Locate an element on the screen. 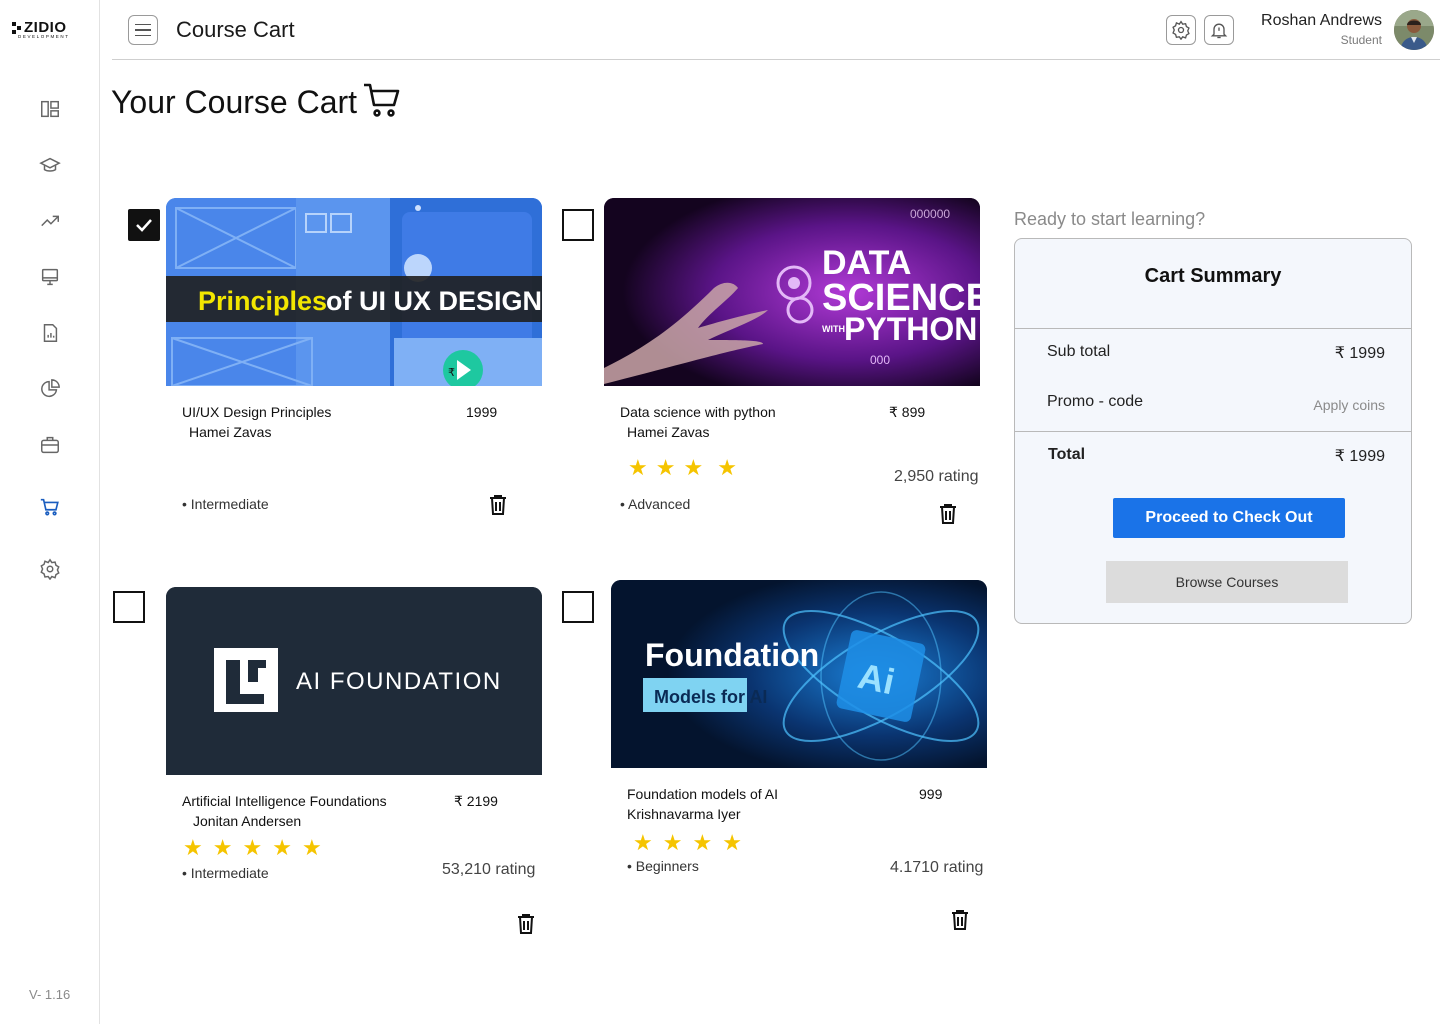 The width and height of the screenshot is (1440, 1024). app-version: V- 1.16 is located at coordinates (50, 994).